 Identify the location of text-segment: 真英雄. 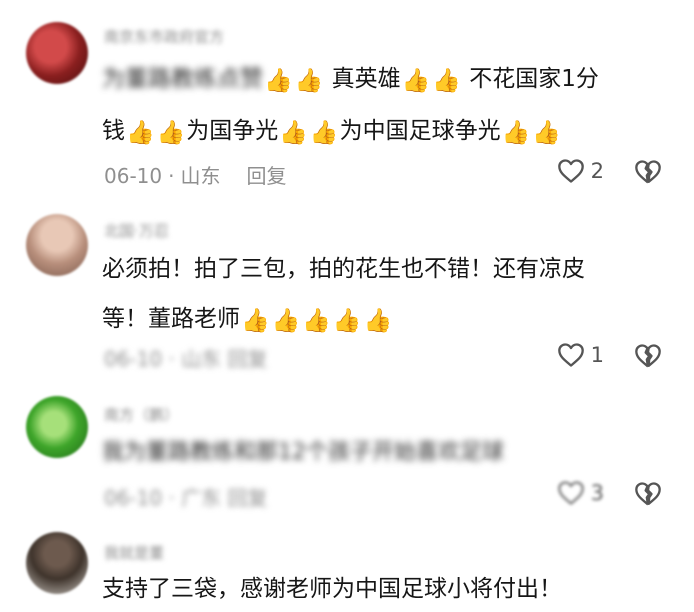
(366, 79).